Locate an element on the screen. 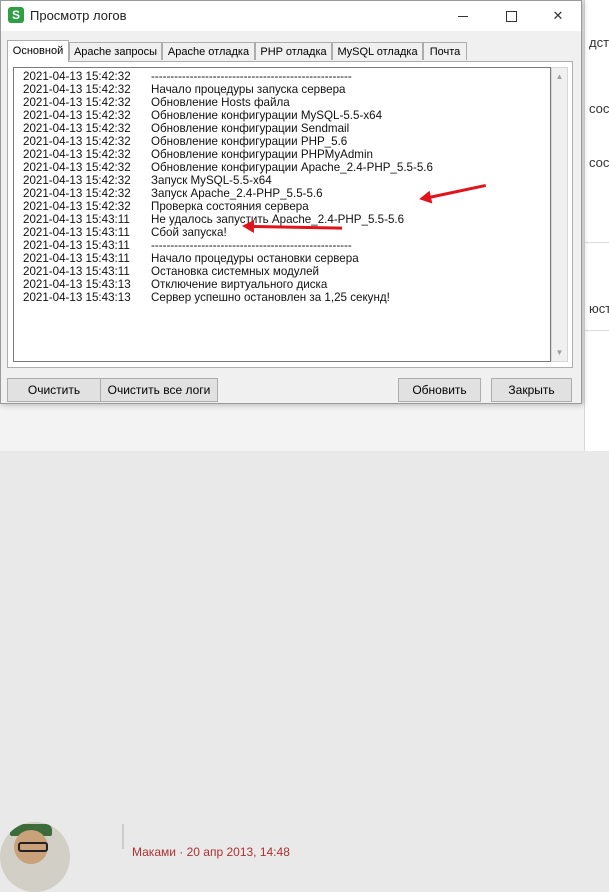 This screenshot has height=892, width=609. comment-author: Маками · 20 апр 2013, 14:48 is located at coordinates (211, 852).